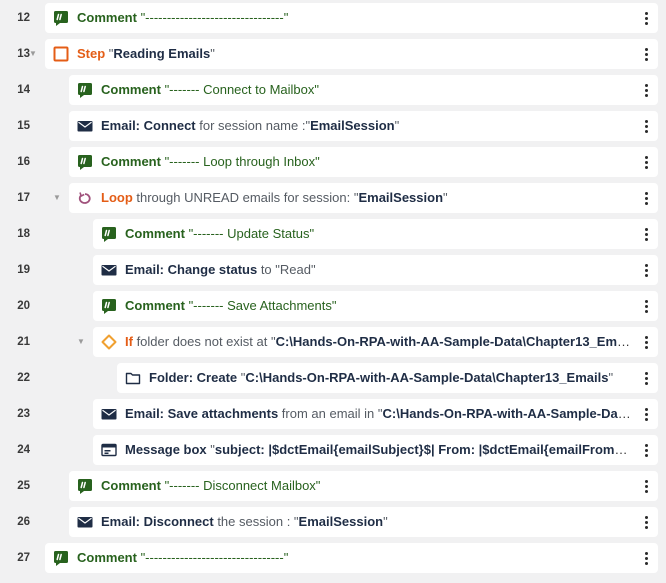  What do you see at coordinates (253, 125) in the screenshot?
I see `action-detail: for session name :"` at bounding box center [253, 125].